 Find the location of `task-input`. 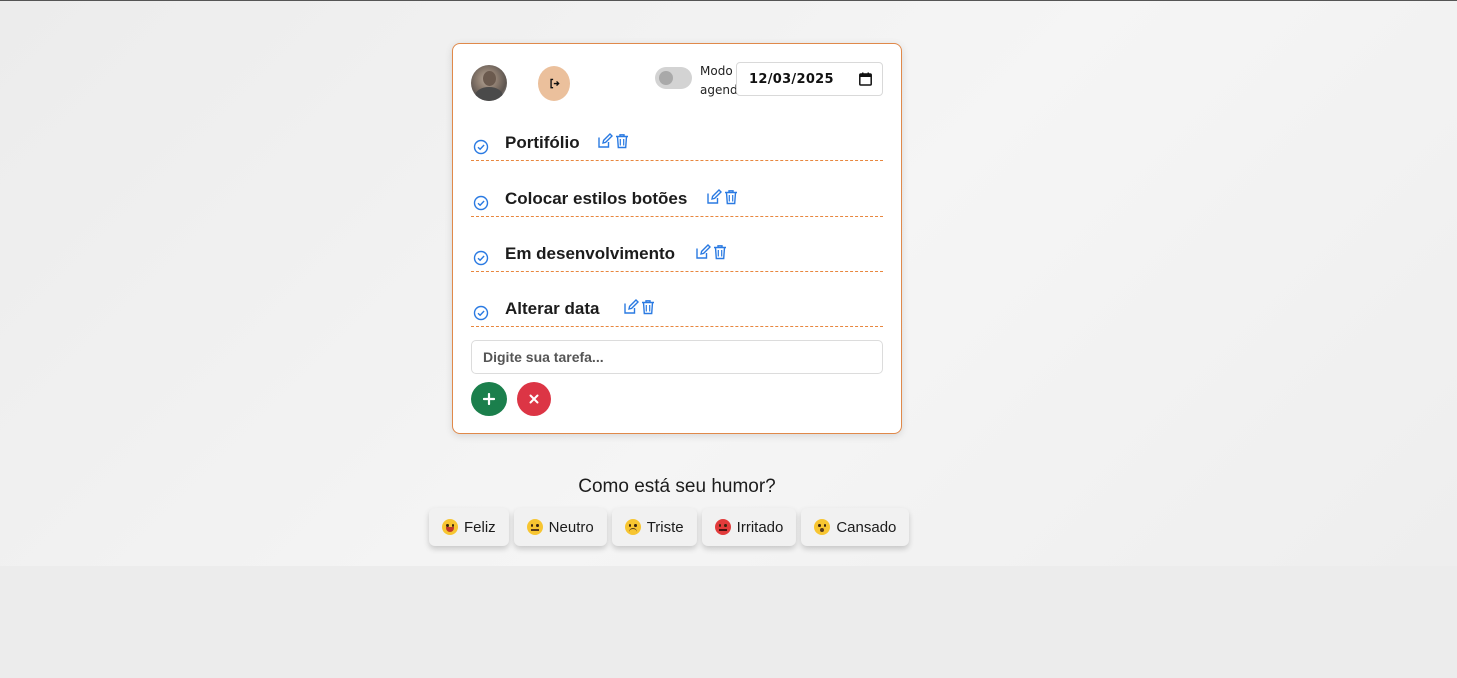

task-input is located at coordinates (677, 357).